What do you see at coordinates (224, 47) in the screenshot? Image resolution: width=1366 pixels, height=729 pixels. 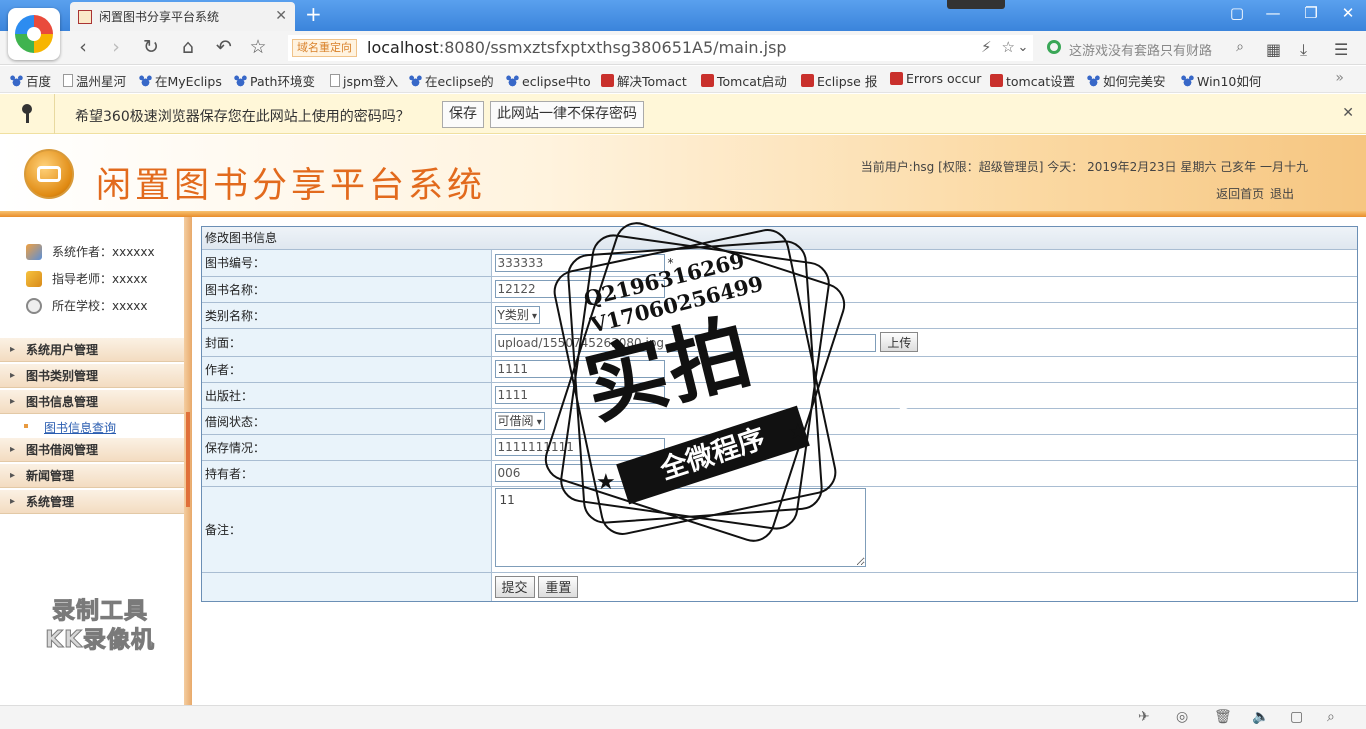 I see `undo-icon: ↶` at bounding box center [224, 47].